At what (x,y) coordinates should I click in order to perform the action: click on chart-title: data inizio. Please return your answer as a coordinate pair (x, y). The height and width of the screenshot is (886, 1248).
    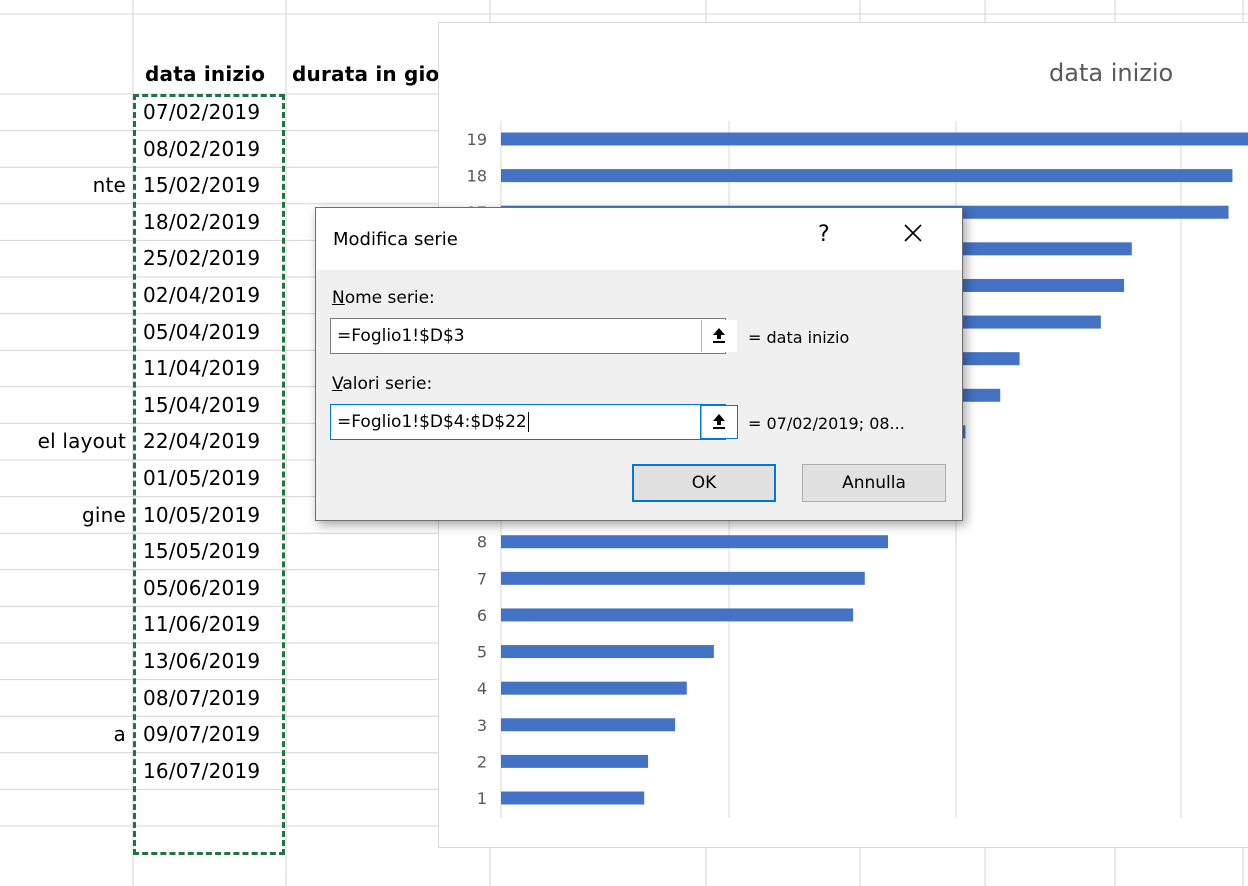
    Looking at the image, I should click on (1111, 73).